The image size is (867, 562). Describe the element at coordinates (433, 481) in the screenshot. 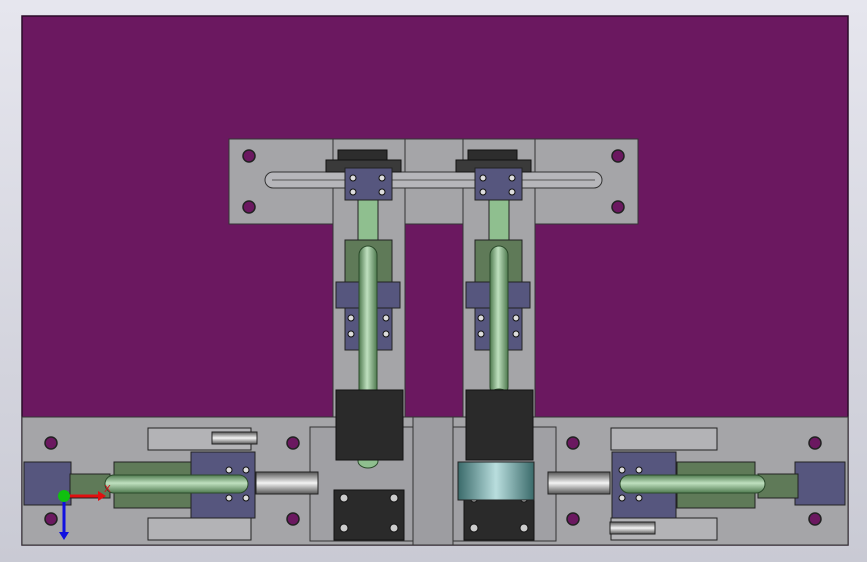

I see `center-gap` at that location.